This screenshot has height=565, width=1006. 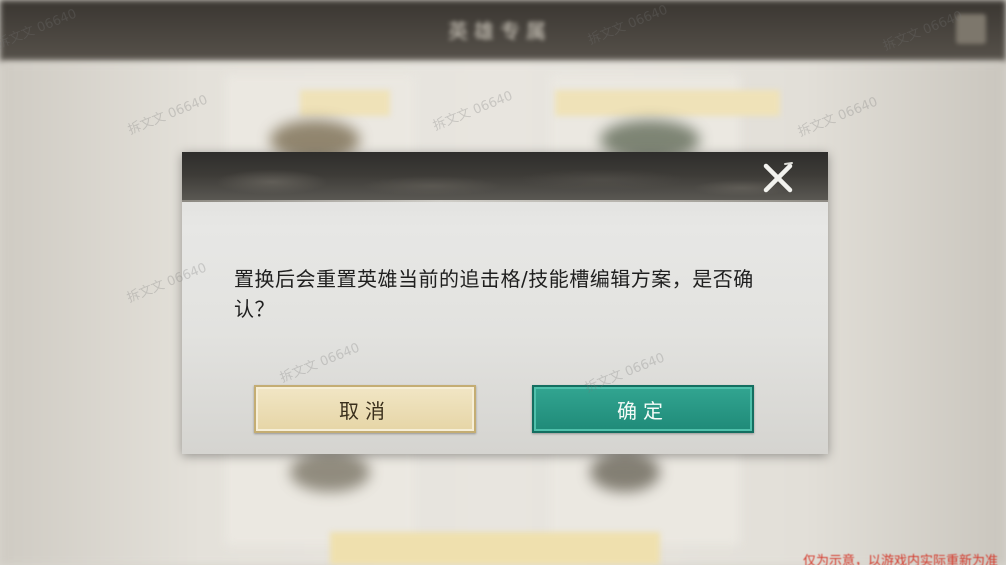 What do you see at coordinates (971, 29) in the screenshot?
I see `background-corner-button` at bounding box center [971, 29].